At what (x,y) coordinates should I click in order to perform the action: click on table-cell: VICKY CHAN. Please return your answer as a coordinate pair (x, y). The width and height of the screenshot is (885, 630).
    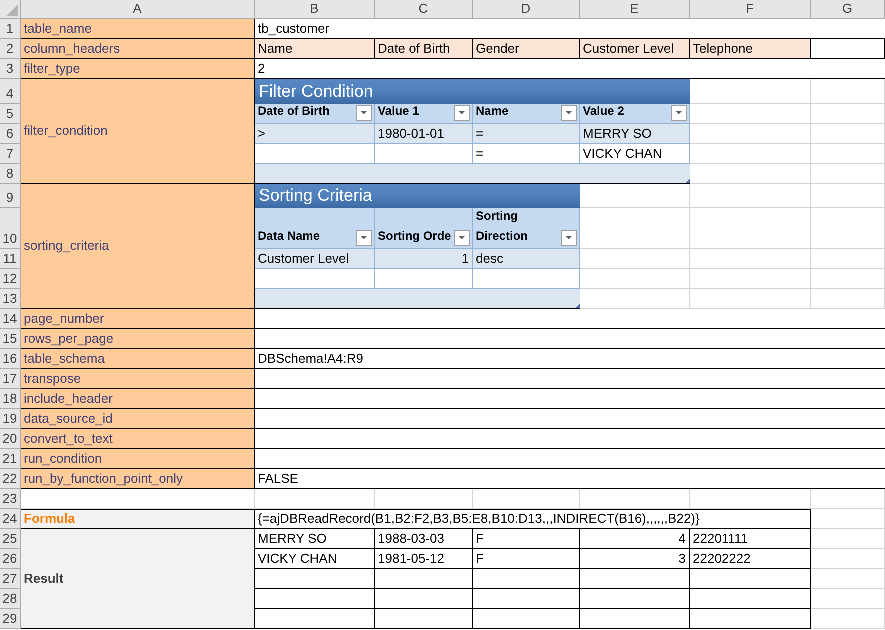
    Looking at the image, I should click on (635, 154).